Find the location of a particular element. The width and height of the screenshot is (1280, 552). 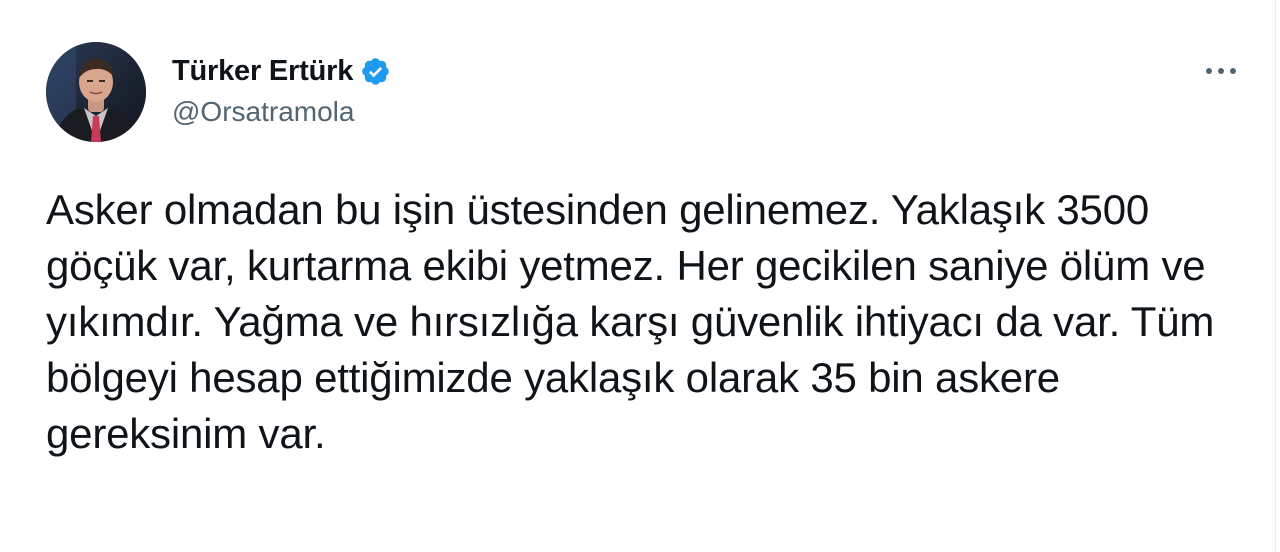

avatar is located at coordinates (96, 92).